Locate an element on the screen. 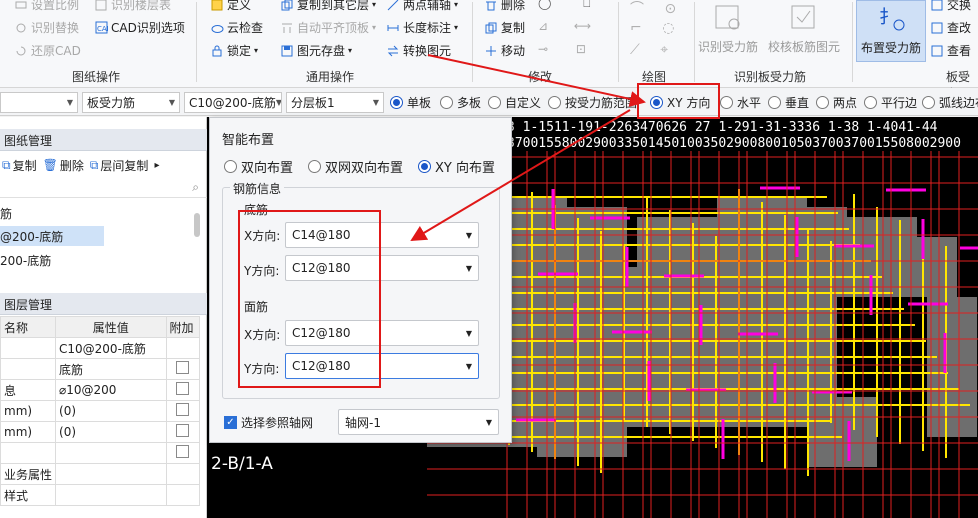 This screenshot has width=978, height=518. modify-tool-icons-3: ⊸ ⊡ is located at coordinates (562, 49).